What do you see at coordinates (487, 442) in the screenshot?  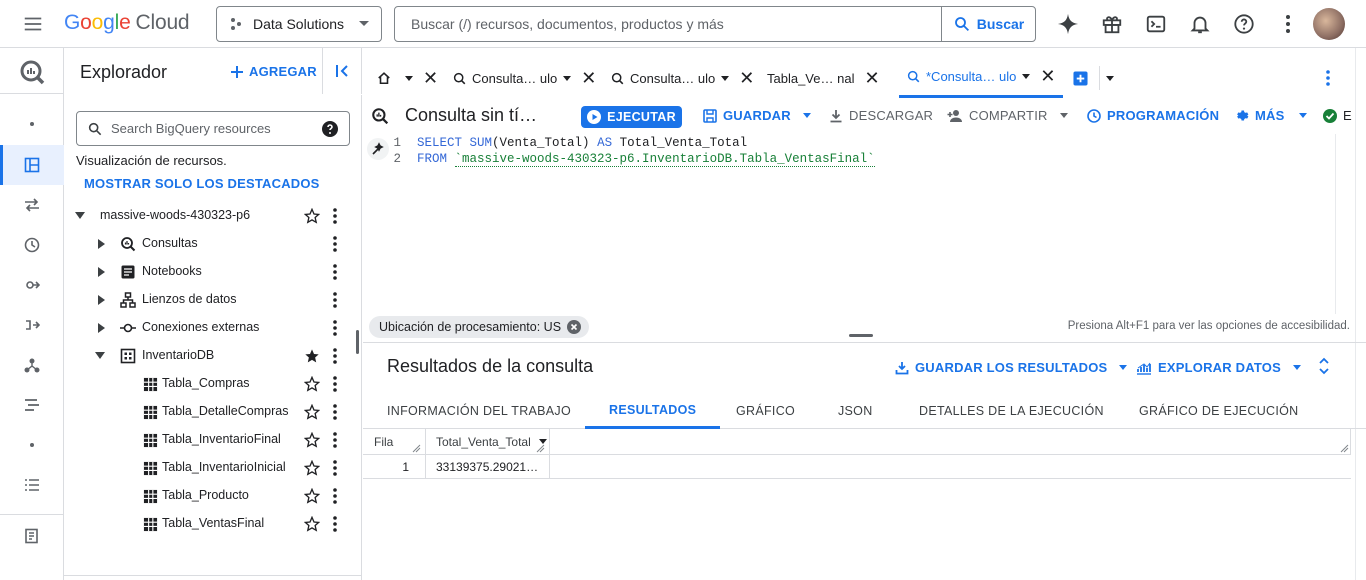 I see `column-header-total: Total_Venta_Total` at bounding box center [487, 442].